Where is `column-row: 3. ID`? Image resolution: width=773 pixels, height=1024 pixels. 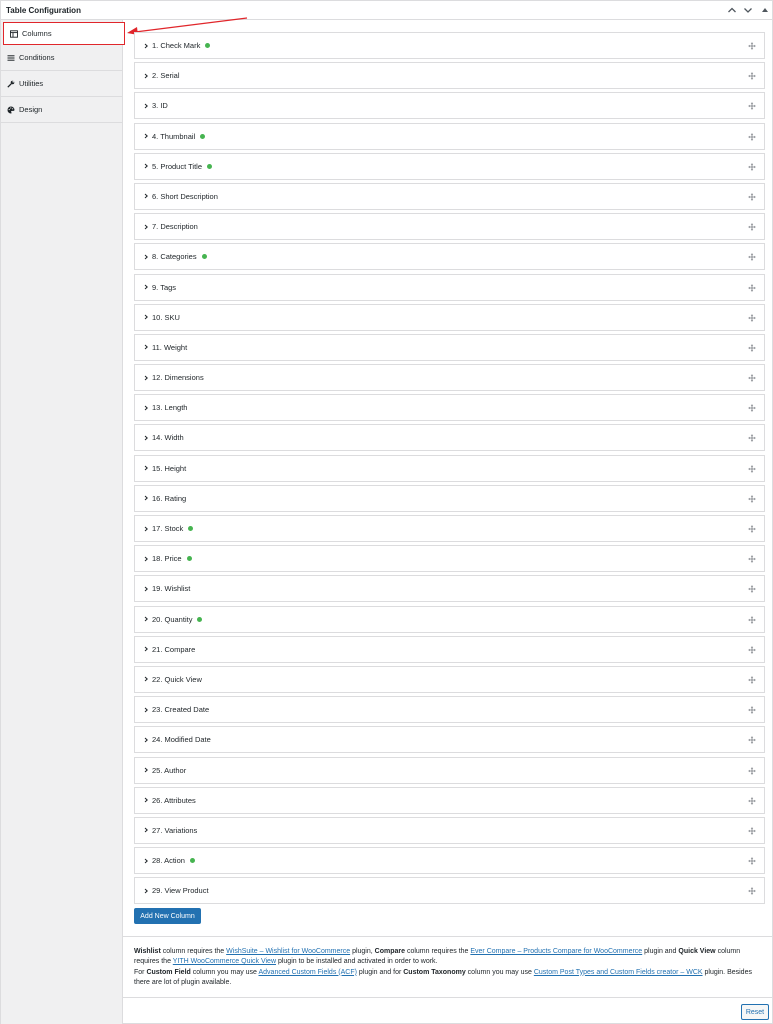
column-row: 3. ID is located at coordinates (449, 106).